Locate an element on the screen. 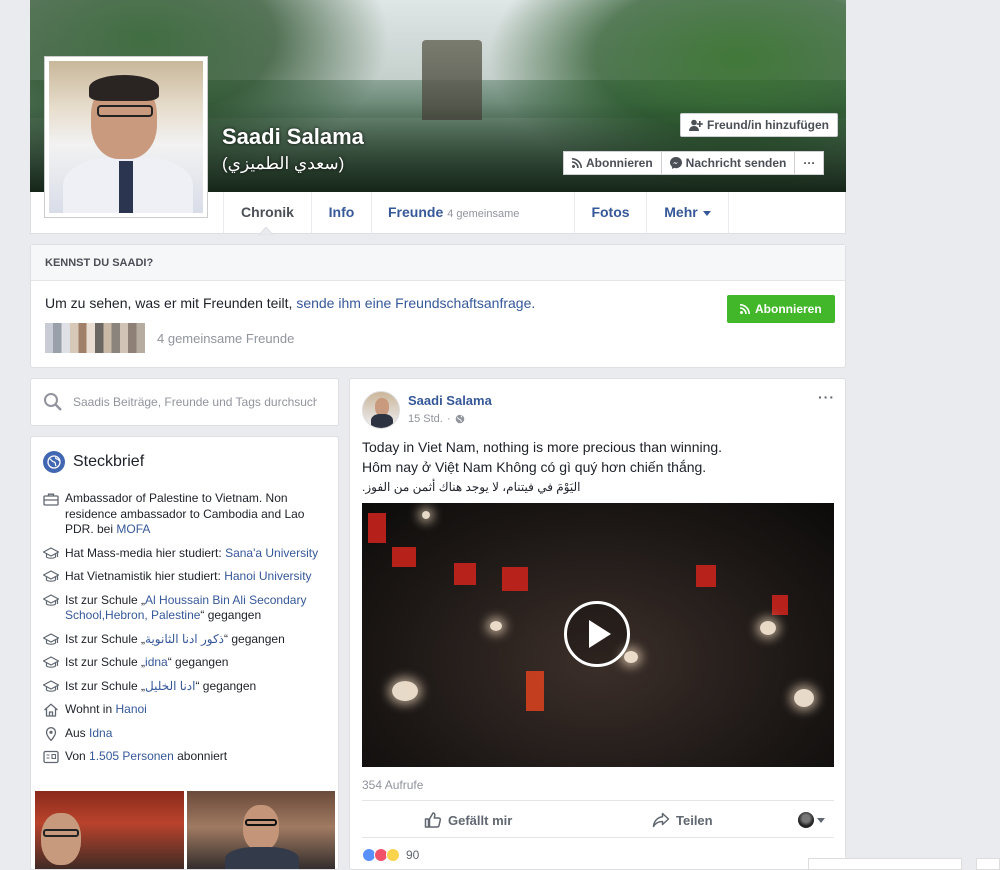  play-icon is located at coordinates (600, 634).